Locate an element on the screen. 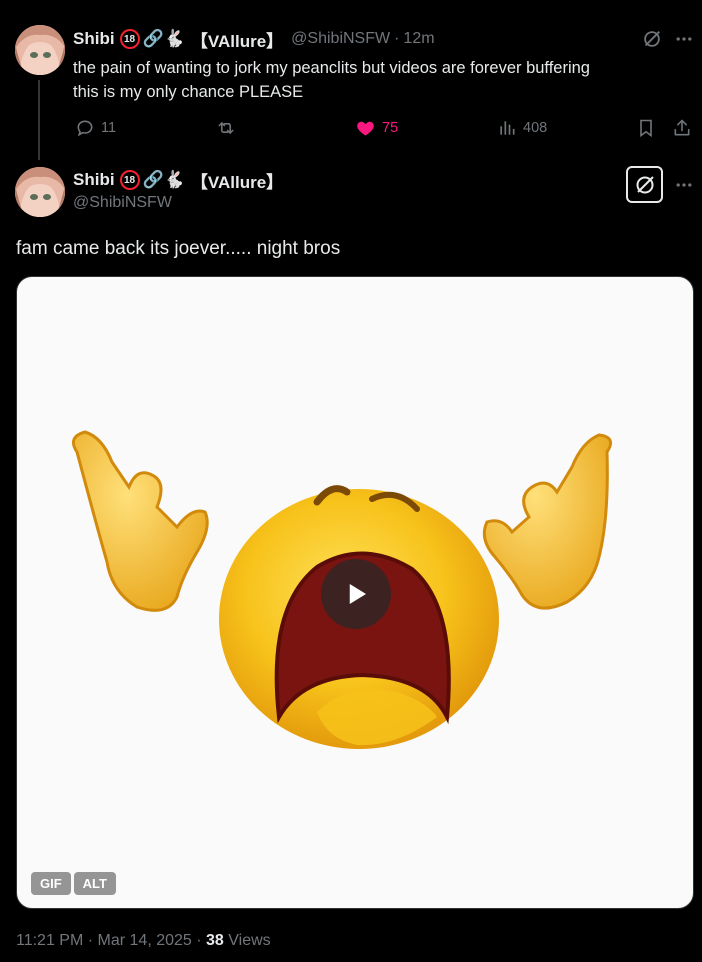 The image size is (702, 962). thread-connector-line is located at coordinates (39, 120).